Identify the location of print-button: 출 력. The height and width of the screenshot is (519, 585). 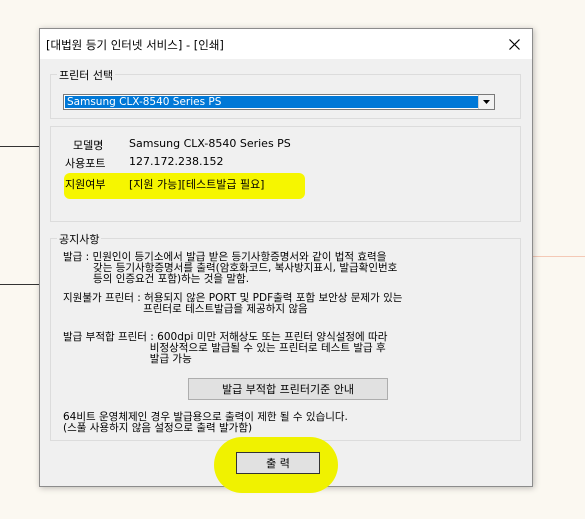
(278, 463).